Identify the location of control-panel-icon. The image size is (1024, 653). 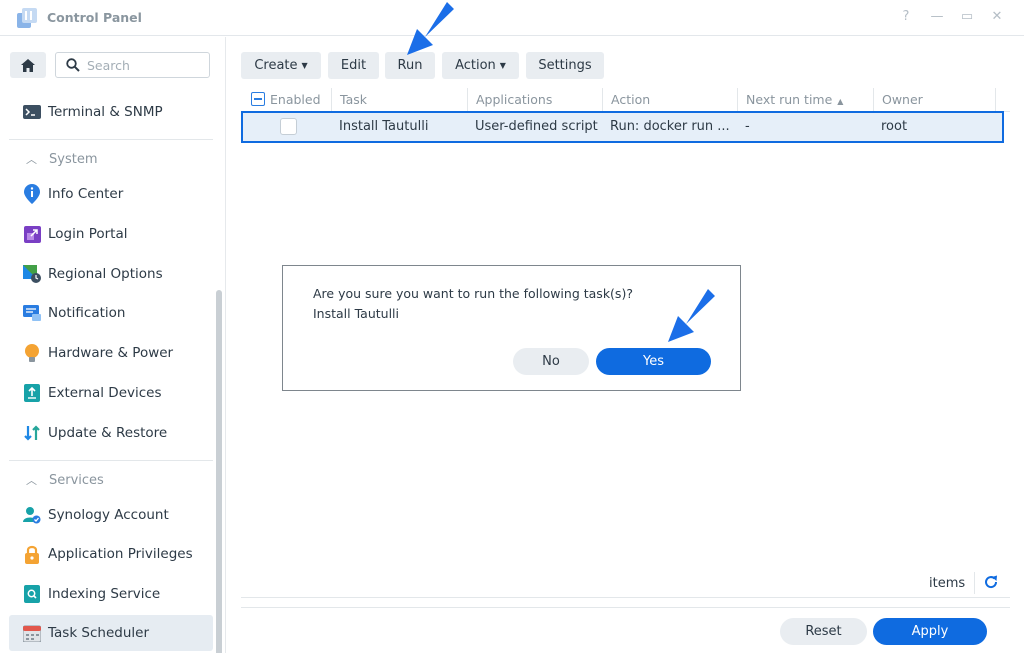
(27, 18).